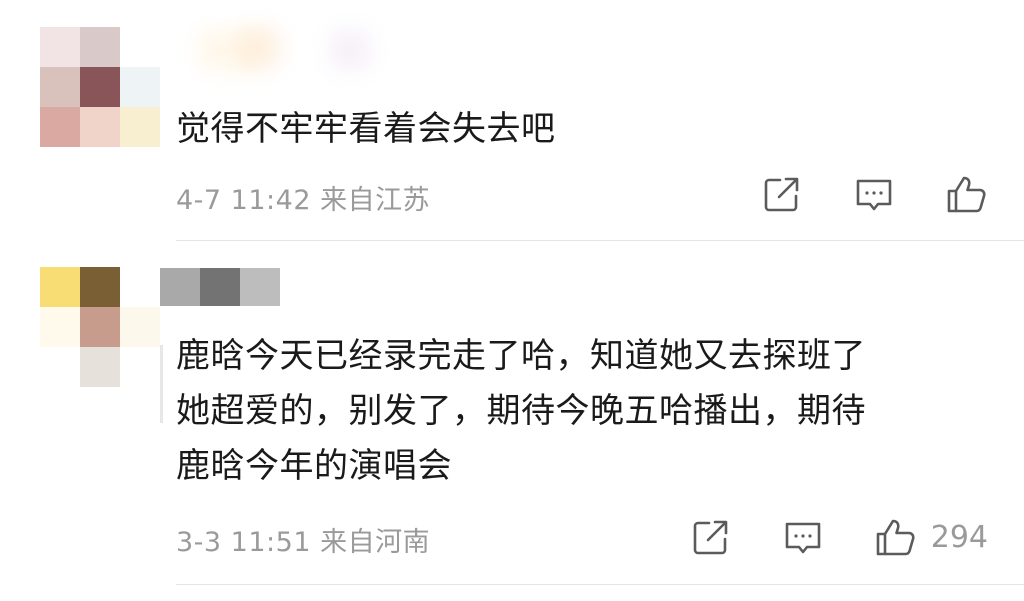  Describe the element at coordinates (243, 200) in the screenshot. I see `comment-date: 4-7 11:42` at that location.